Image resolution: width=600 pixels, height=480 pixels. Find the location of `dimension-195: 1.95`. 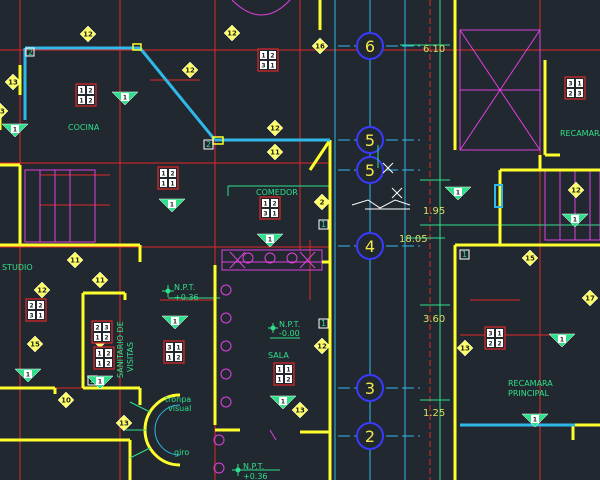

dimension-195: 1.95 is located at coordinates (434, 211).